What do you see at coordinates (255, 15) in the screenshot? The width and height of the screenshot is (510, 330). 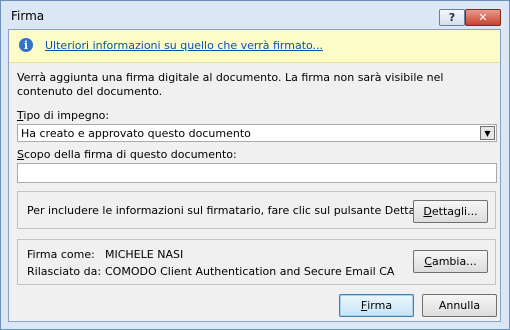 I see `title-bar: Firma ? ✕` at bounding box center [255, 15].